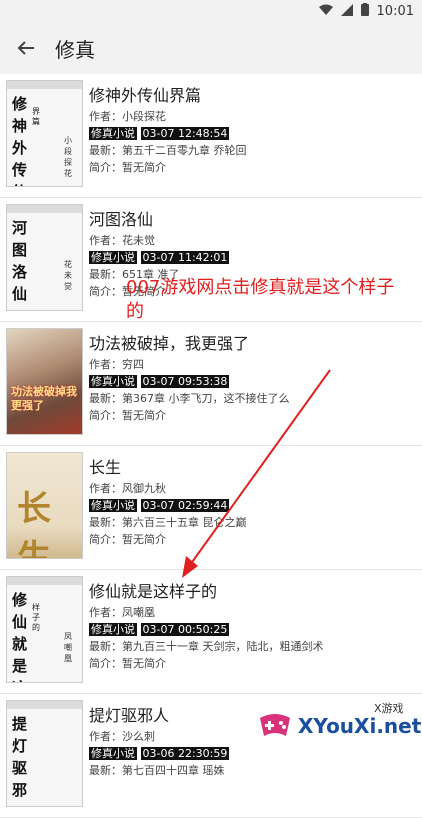  Describe the element at coordinates (157, 770) in the screenshot. I see `latest-chapter: 最新：第七百四十四章 瑶姝` at that location.